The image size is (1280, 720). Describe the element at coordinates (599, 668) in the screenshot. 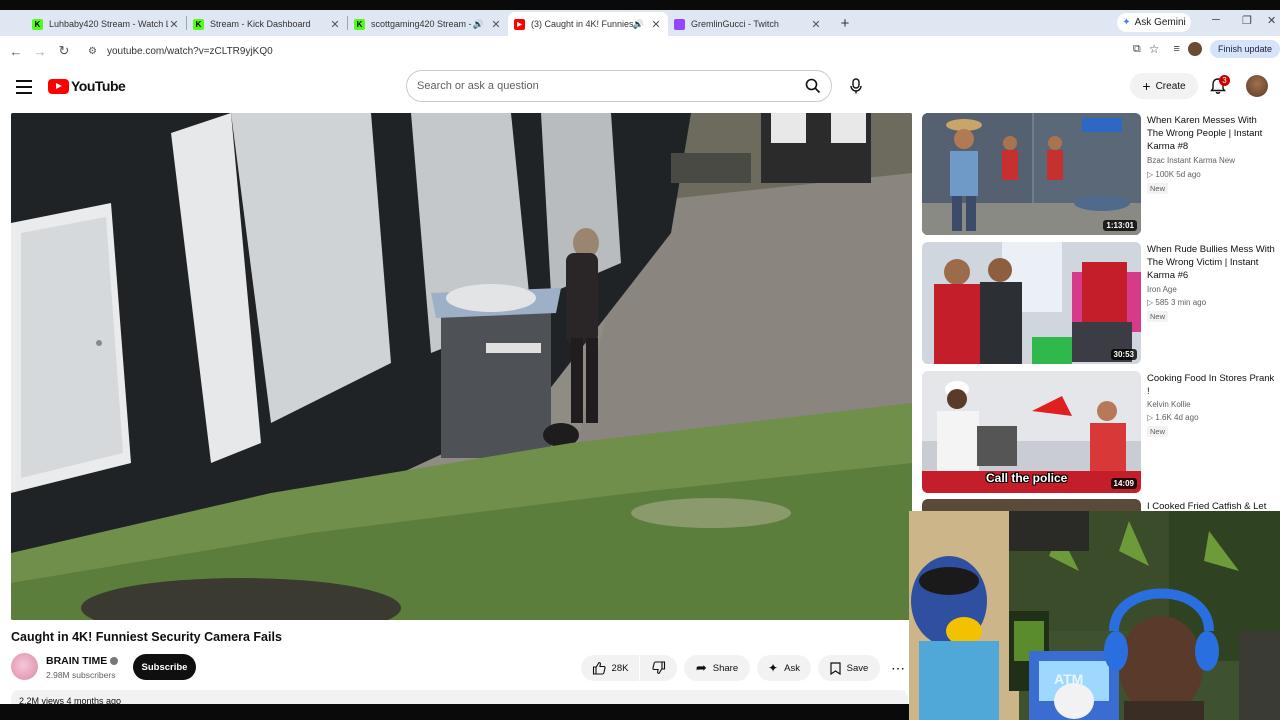

I see `thumbs-up-icon` at that location.